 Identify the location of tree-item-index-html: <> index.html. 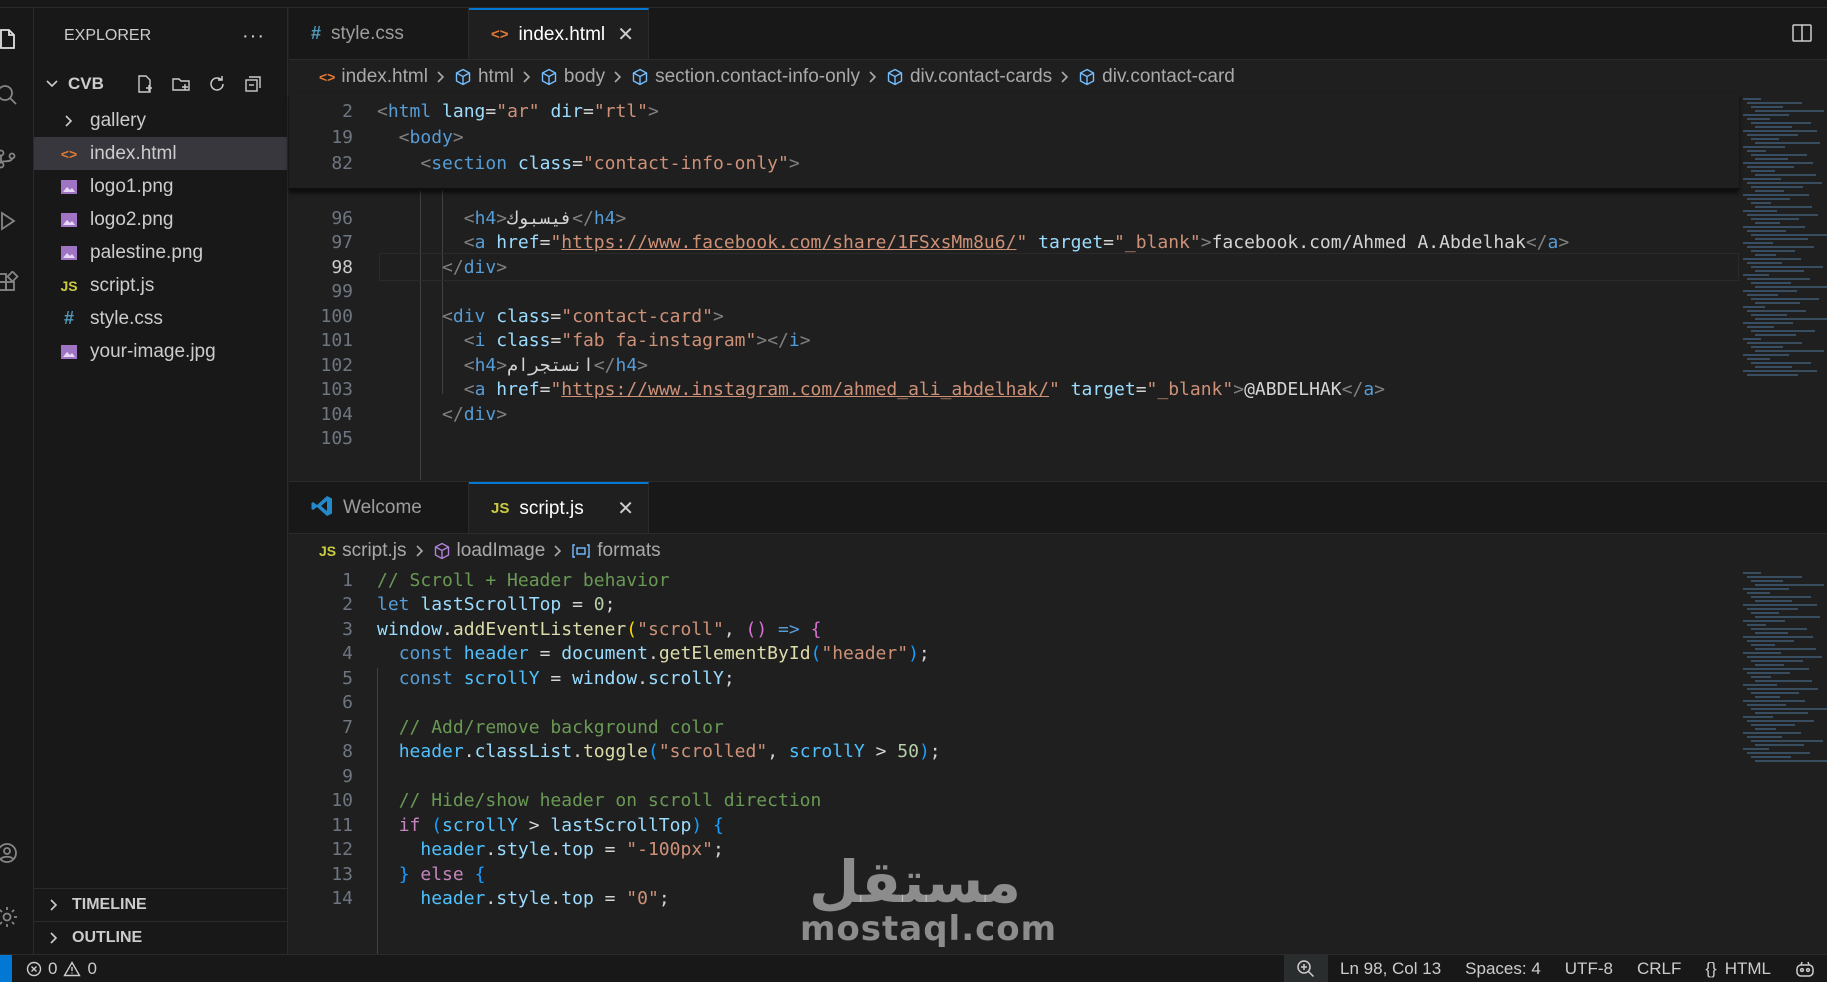
(160, 153).